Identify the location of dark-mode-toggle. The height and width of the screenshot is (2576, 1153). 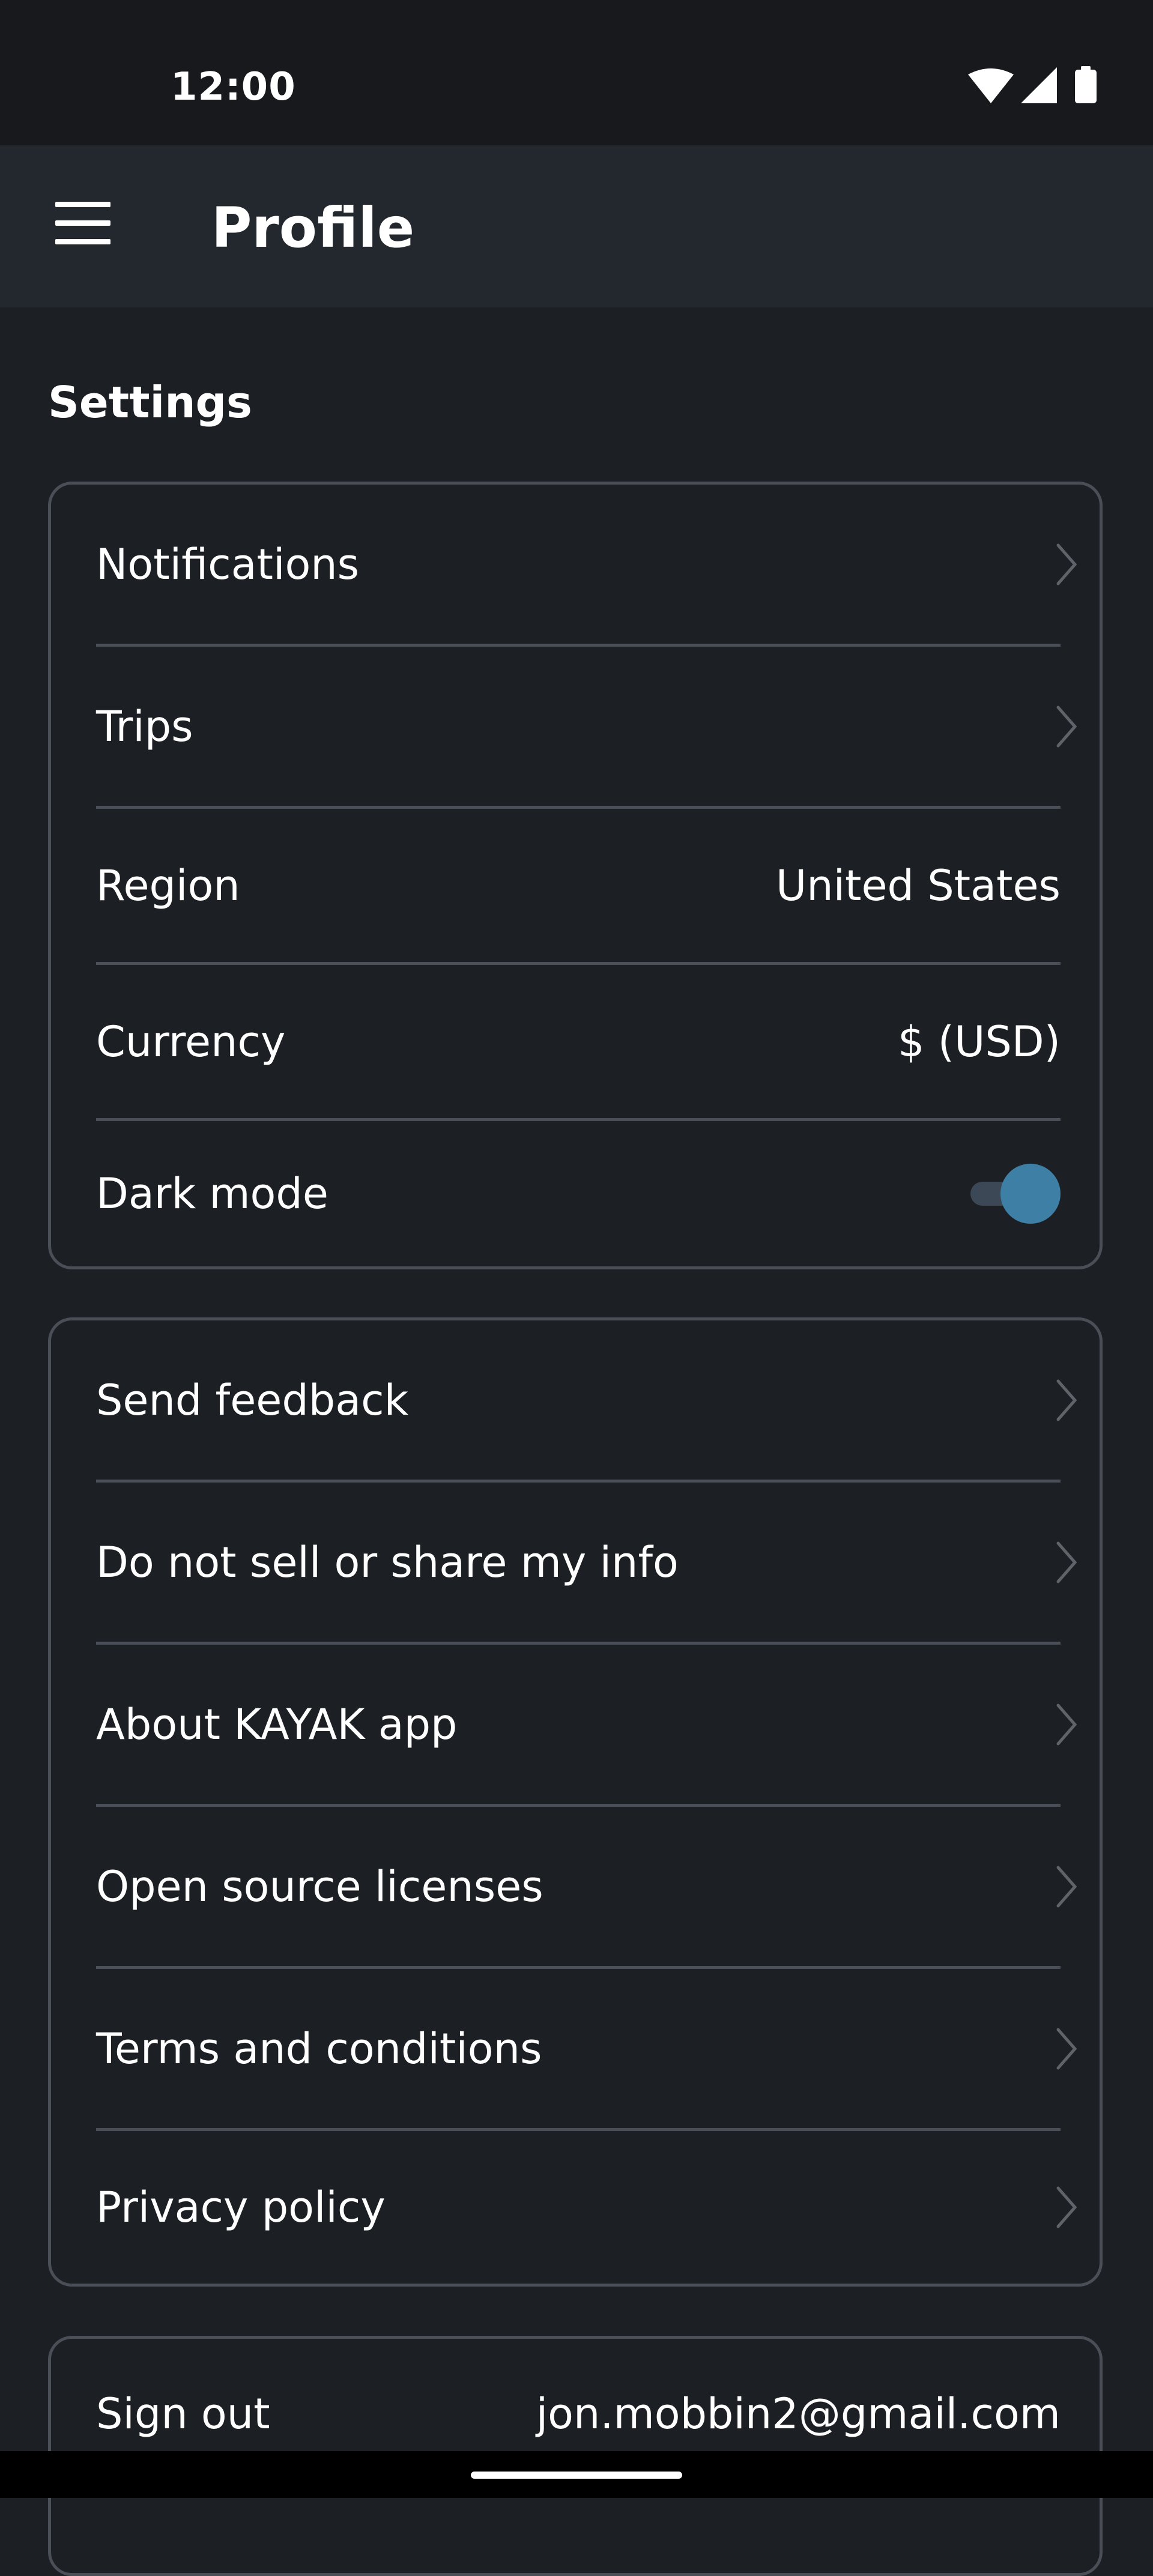
(1014, 1194).